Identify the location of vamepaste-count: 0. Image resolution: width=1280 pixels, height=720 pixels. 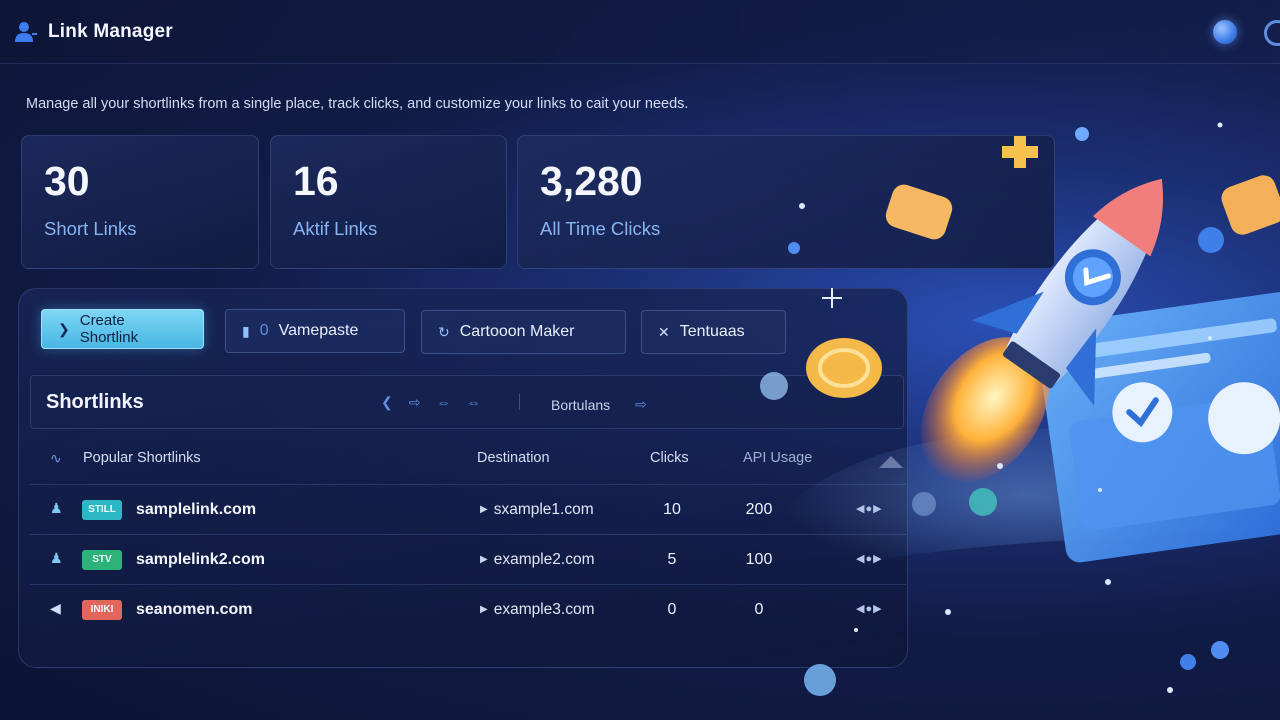
(264, 330).